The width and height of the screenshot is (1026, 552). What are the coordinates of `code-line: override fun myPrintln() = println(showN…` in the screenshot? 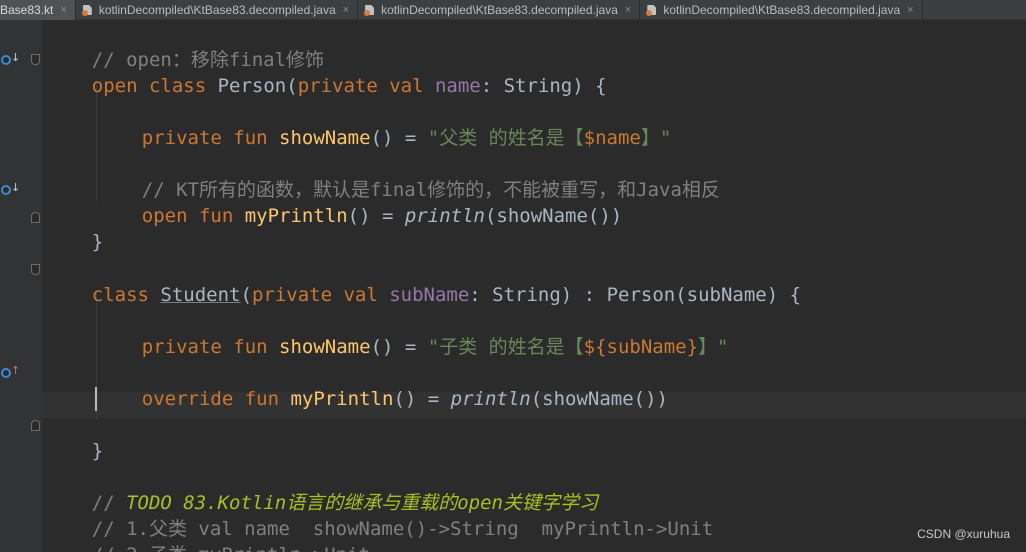 It's located at (382, 385).